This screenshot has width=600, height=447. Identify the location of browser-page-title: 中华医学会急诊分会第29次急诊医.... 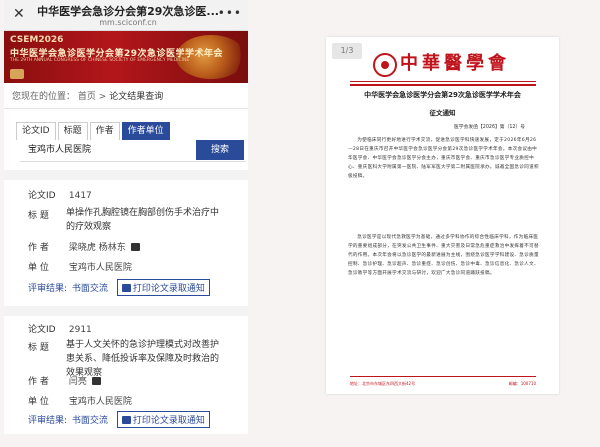
(128, 11).